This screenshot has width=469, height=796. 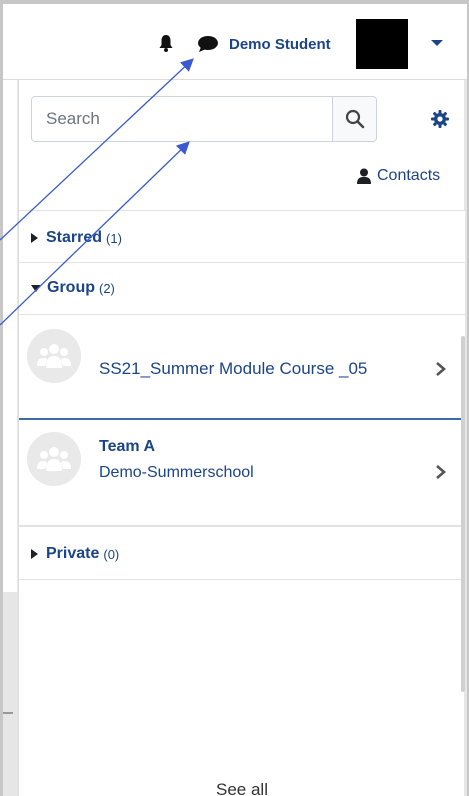 What do you see at coordinates (242, 788) in the screenshot?
I see `see-all-link: See all` at bounding box center [242, 788].